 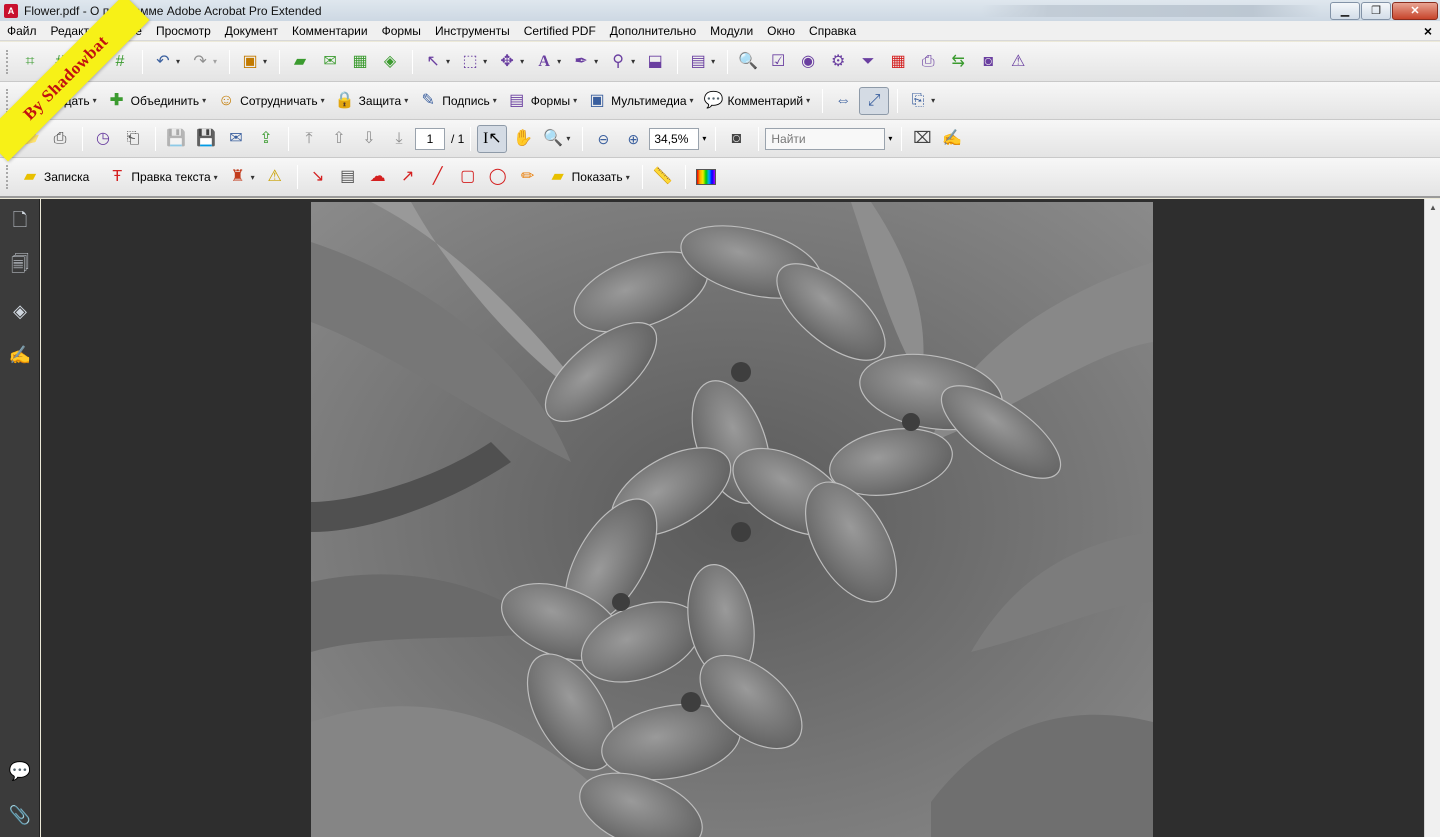 I want to click on attachments-panel-icon: 📎, so click(x=20, y=815).